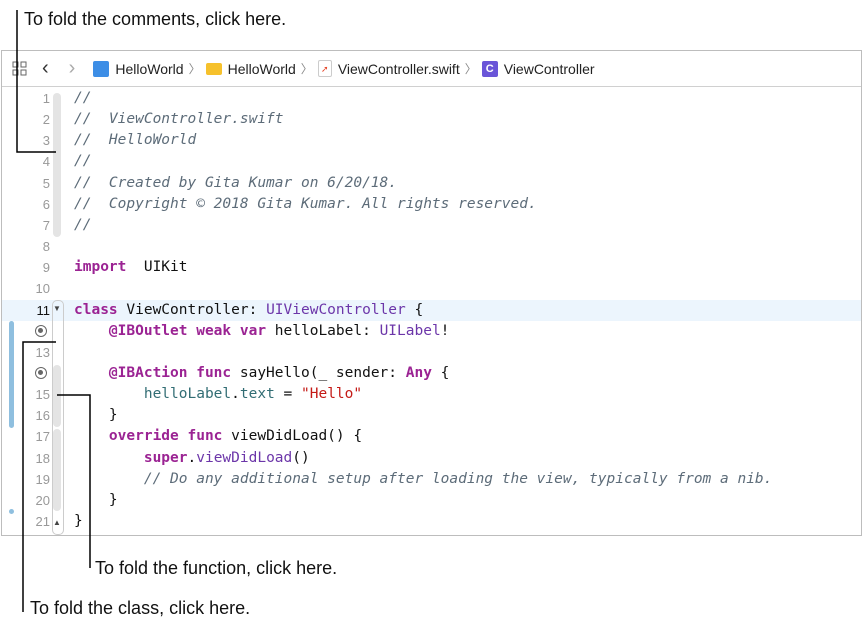 The height and width of the screenshot is (626, 862). I want to click on line-number: 17, so click(36, 436).